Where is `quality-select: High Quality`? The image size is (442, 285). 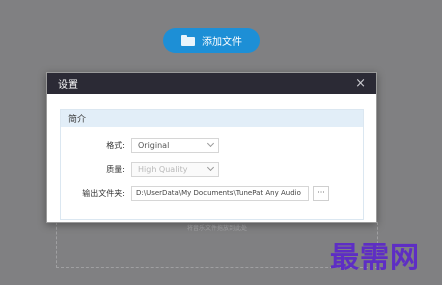 quality-select: High Quality is located at coordinates (175, 169).